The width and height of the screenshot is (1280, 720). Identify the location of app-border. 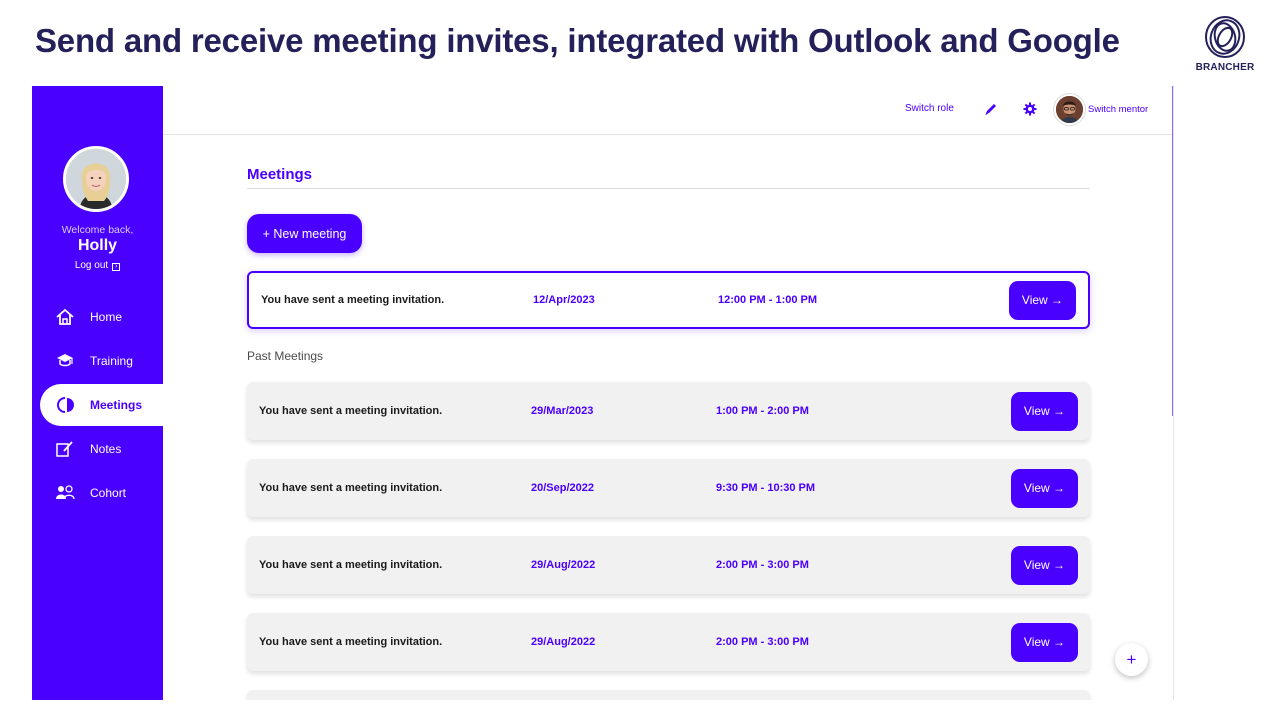
(1173, 393).